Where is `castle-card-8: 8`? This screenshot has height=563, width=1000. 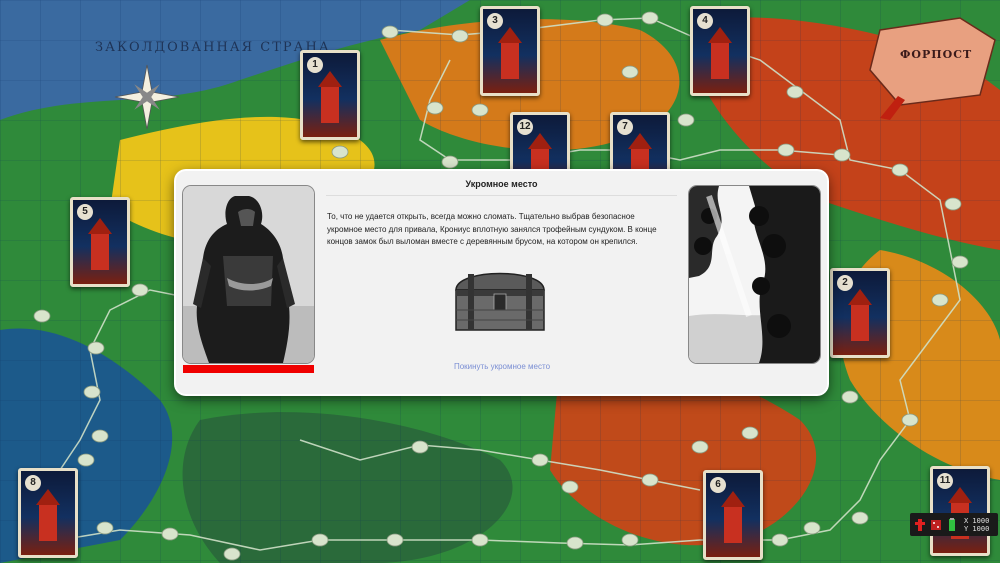
castle-card-8: 8 is located at coordinates (48, 513).